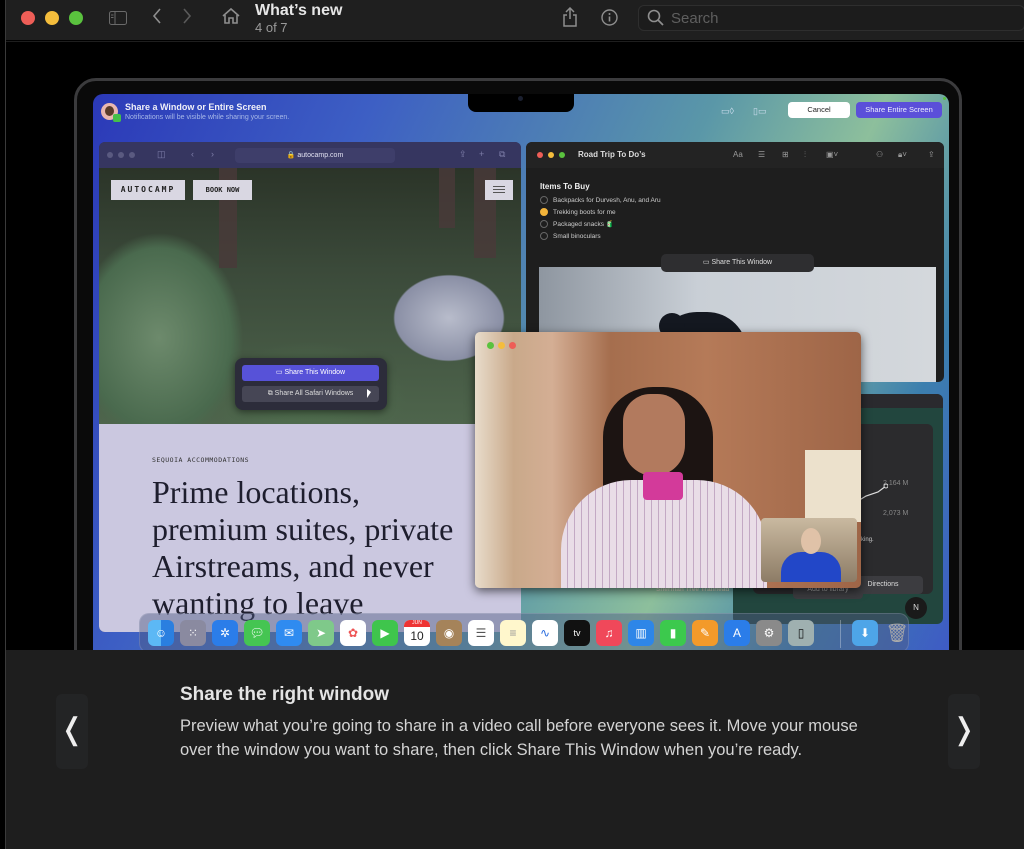 This screenshot has width=1024, height=849. I want to click on downloads-folder-icon: ⬇, so click(865, 633).